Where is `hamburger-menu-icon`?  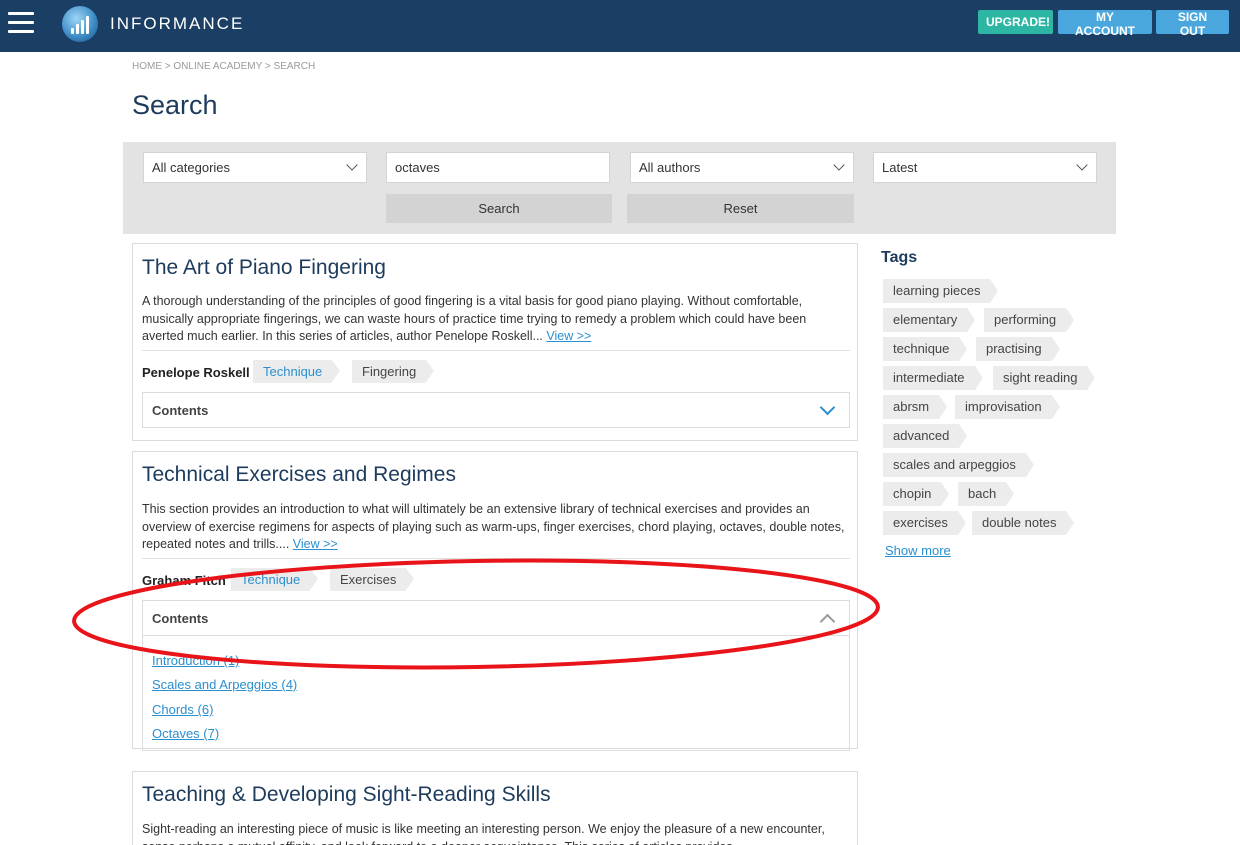 hamburger-menu-icon is located at coordinates (21, 25).